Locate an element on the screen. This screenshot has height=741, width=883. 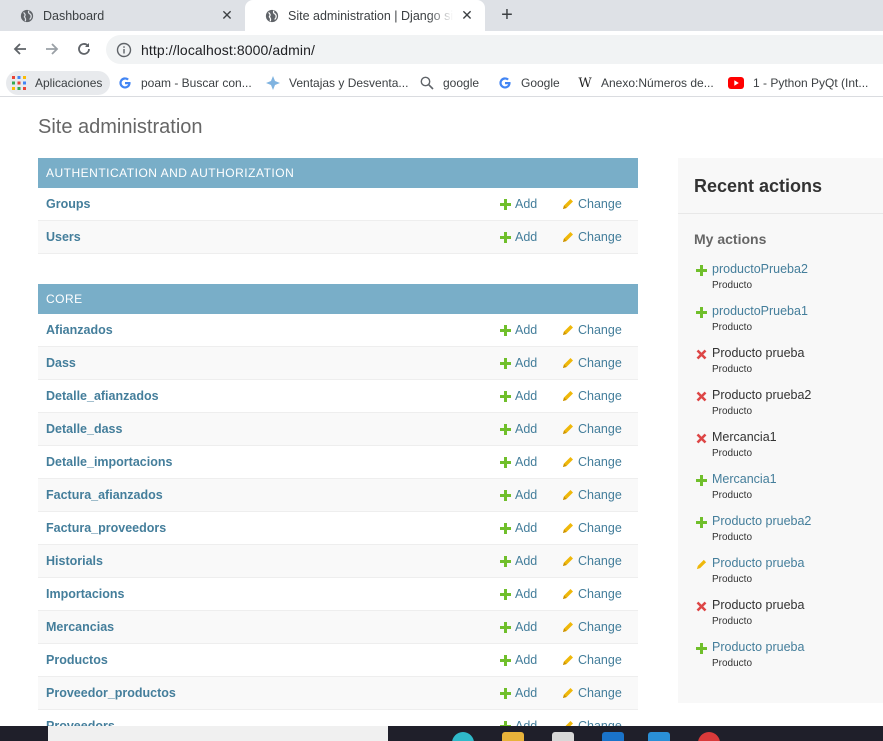
info-icon is located at coordinates (124, 50).